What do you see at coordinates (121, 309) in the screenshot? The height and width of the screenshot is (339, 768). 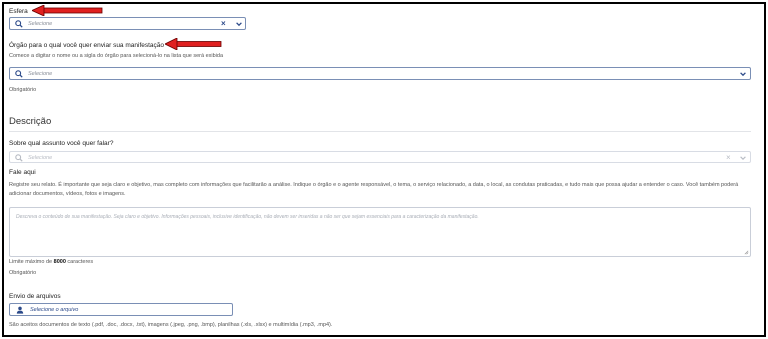 I see `select-file-button: Selecione o arquivo` at bounding box center [121, 309].